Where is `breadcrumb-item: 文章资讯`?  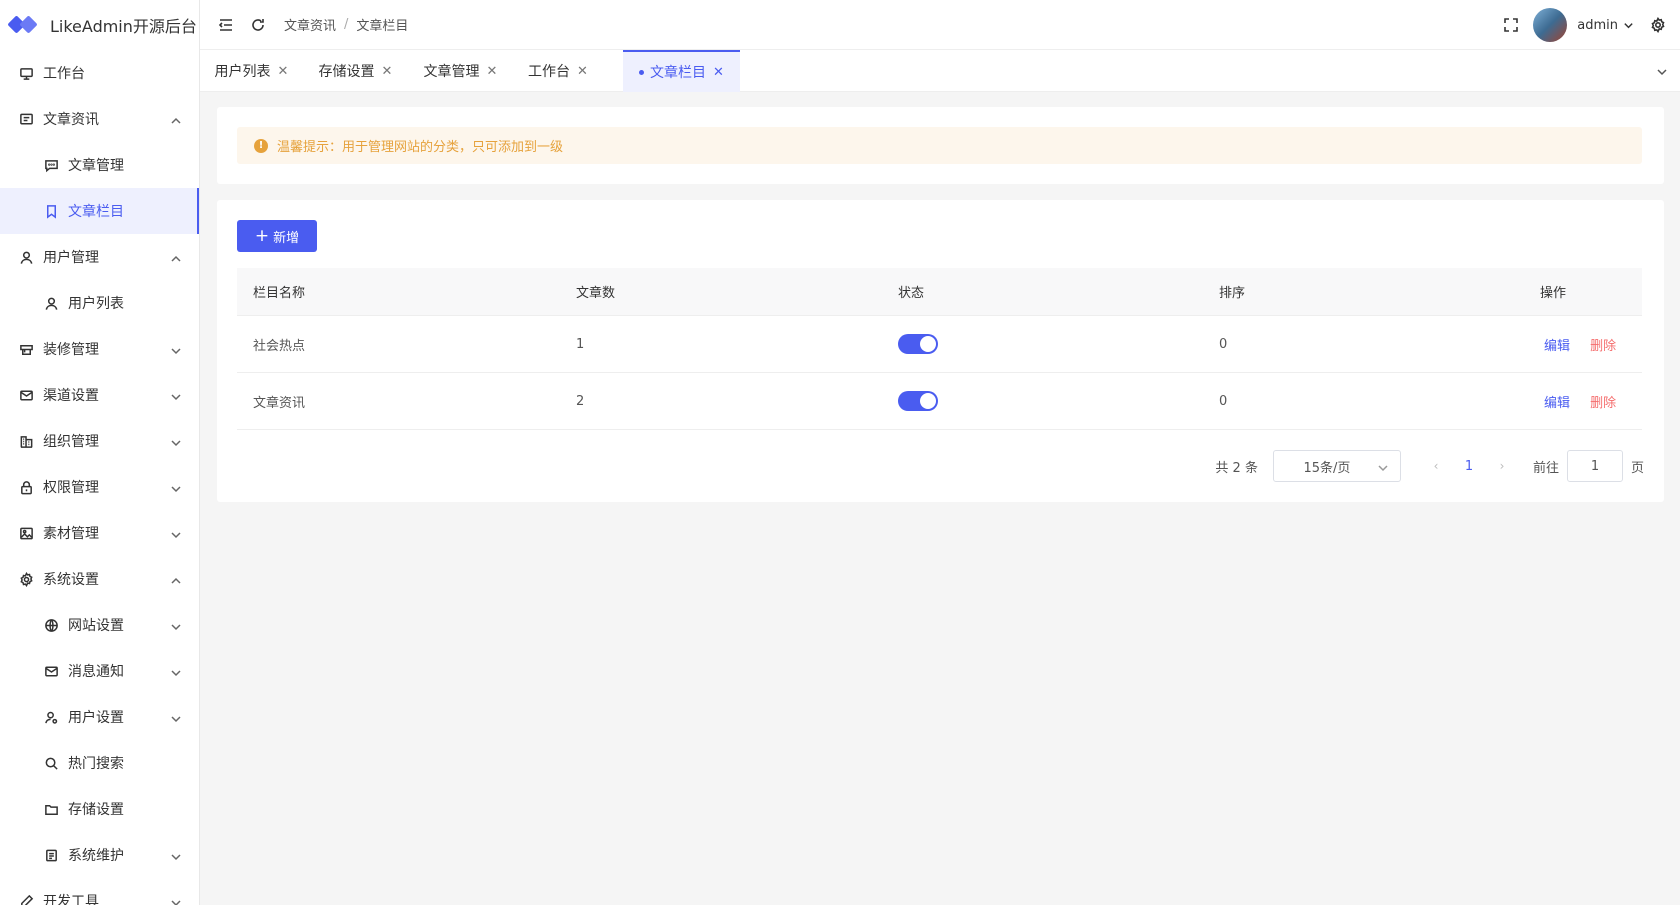
breadcrumb-item: 文章资讯 is located at coordinates (310, 24).